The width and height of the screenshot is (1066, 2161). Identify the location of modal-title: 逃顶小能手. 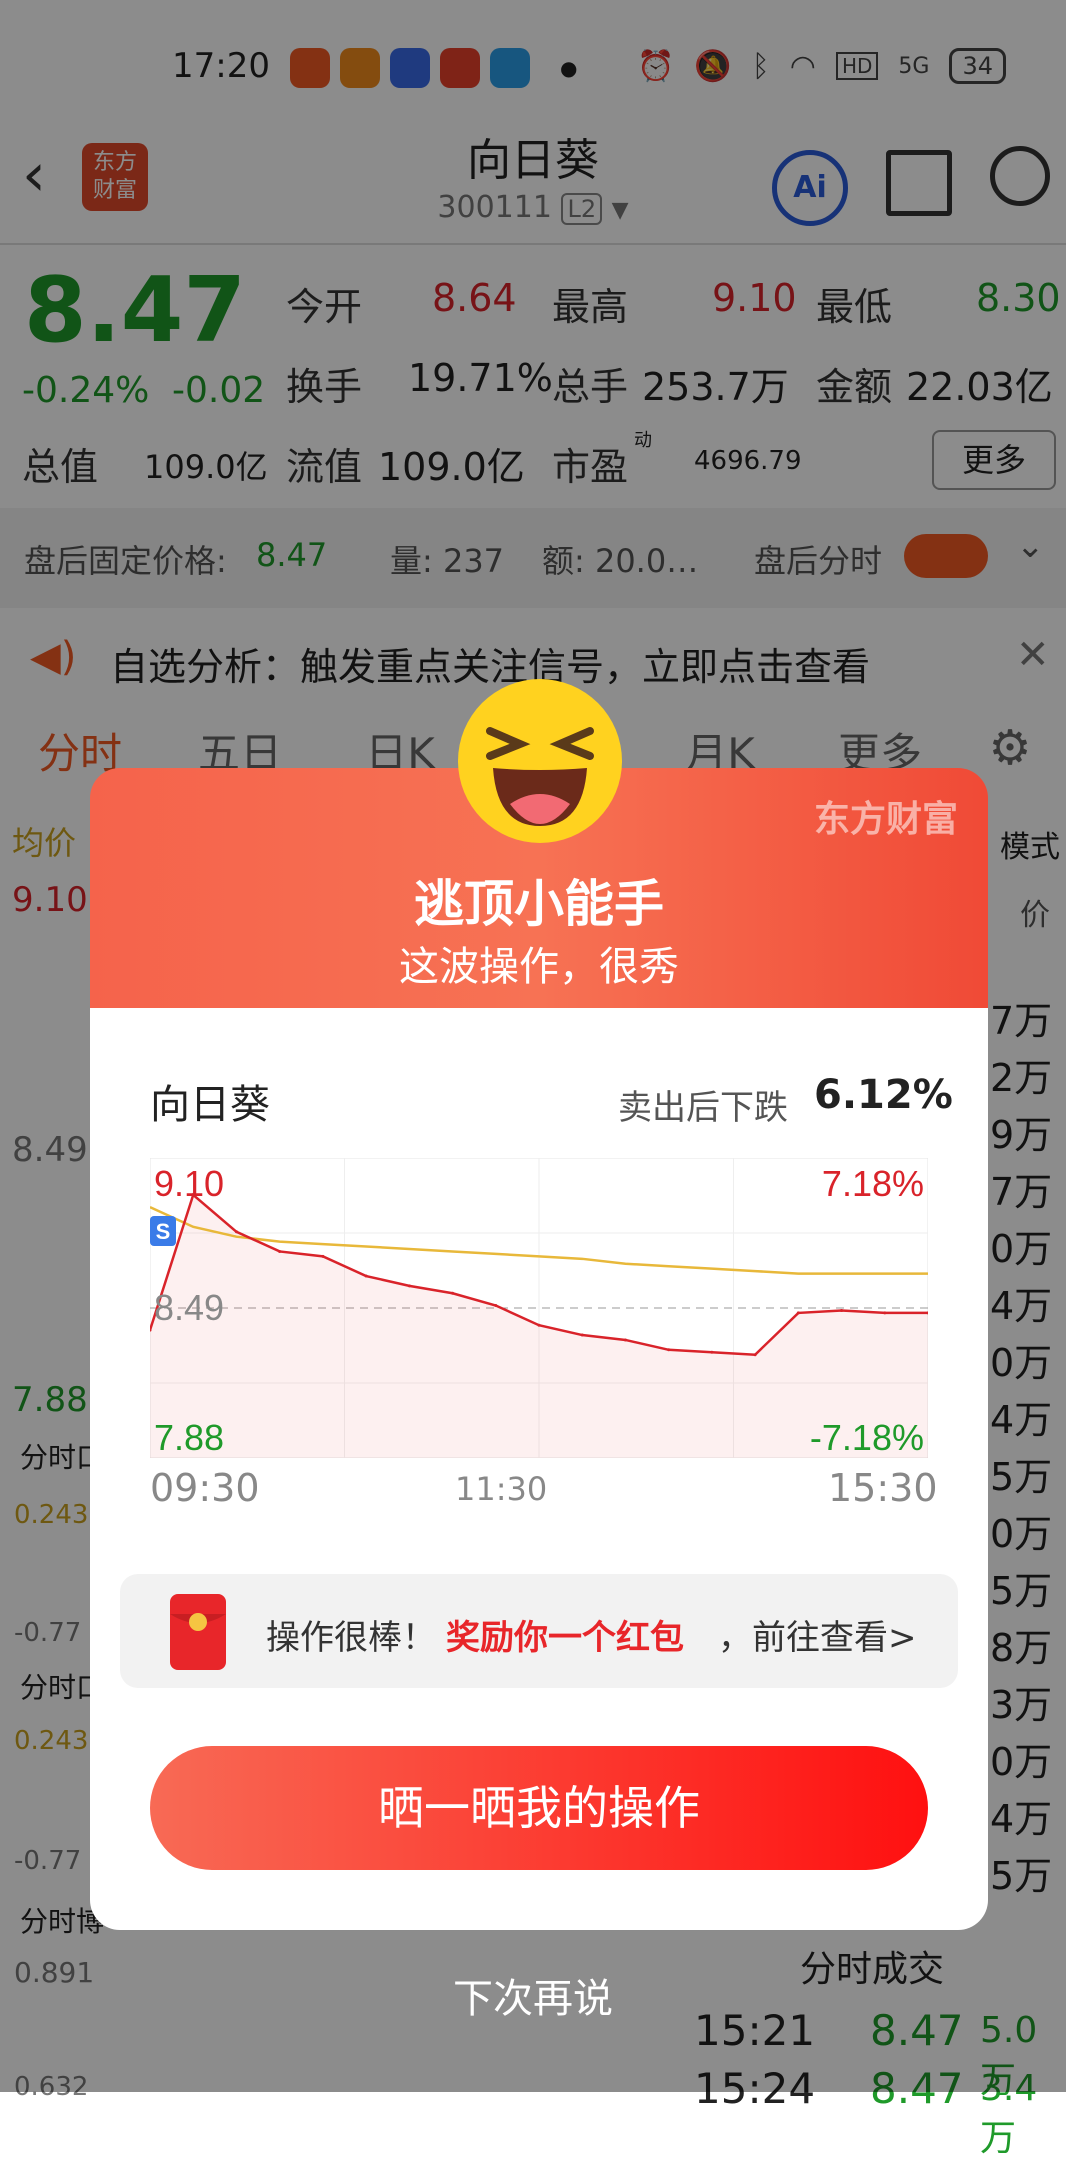
(539, 904).